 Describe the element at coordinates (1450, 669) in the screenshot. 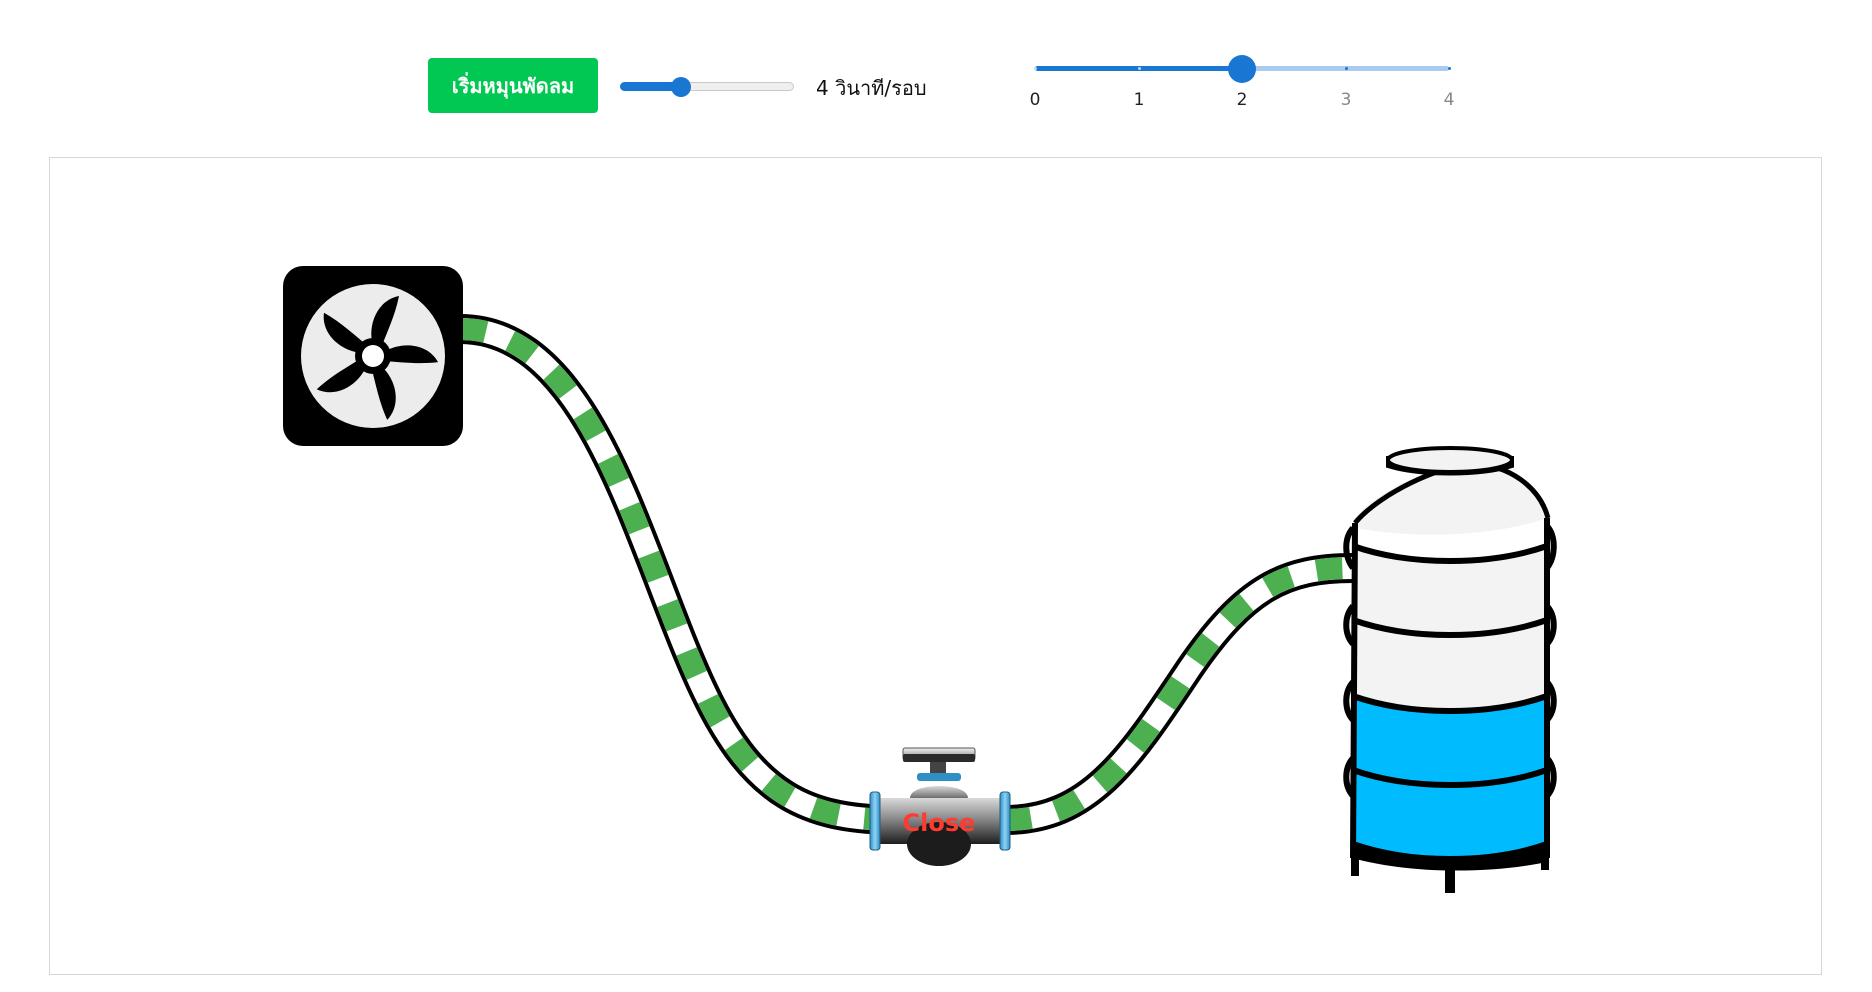

I see `water-tank-icon` at that location.